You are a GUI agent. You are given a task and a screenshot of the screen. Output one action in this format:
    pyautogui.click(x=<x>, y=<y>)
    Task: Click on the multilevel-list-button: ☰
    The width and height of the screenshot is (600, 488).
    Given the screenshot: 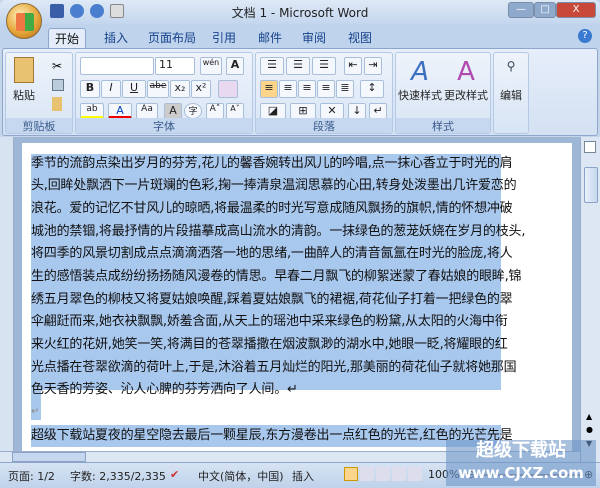 What is the action you would take?
    pyautogui.click(x=324, y=66)
    